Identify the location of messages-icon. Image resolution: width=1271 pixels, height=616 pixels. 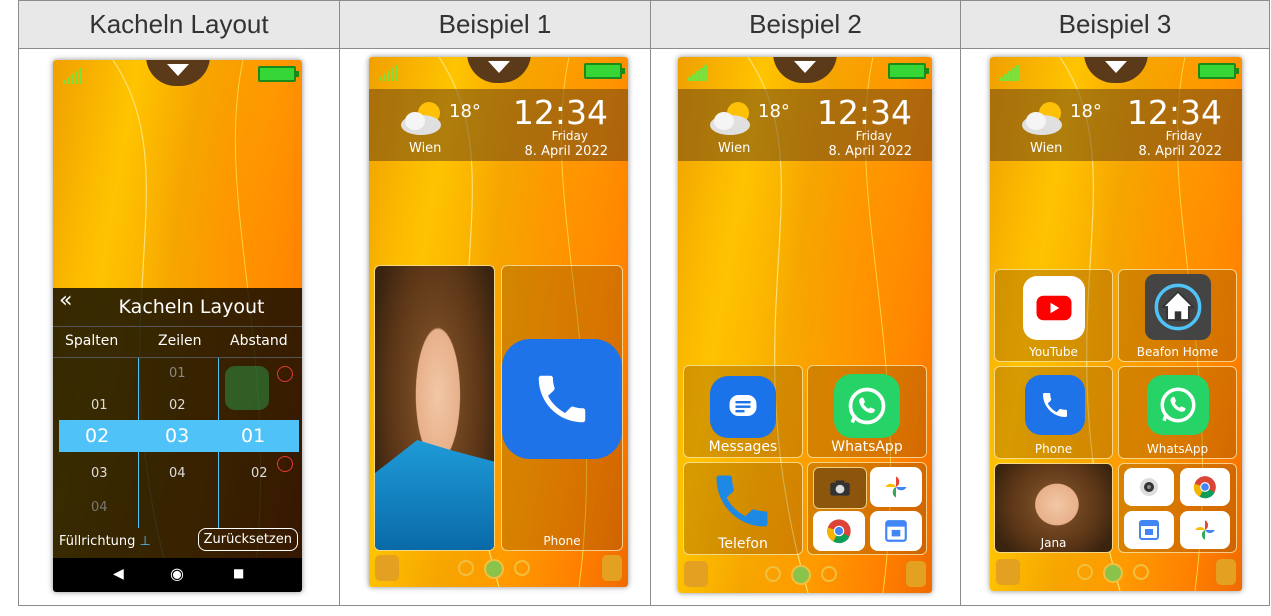
(743, 407).